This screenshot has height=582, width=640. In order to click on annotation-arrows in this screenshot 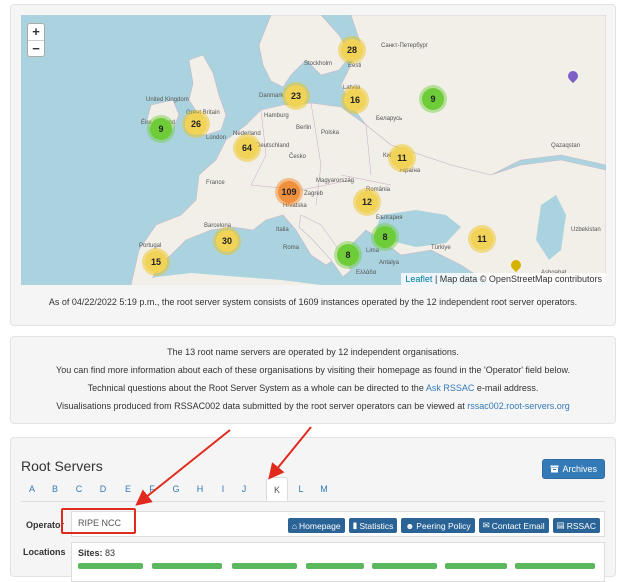, I will do `click(223, 466)`.